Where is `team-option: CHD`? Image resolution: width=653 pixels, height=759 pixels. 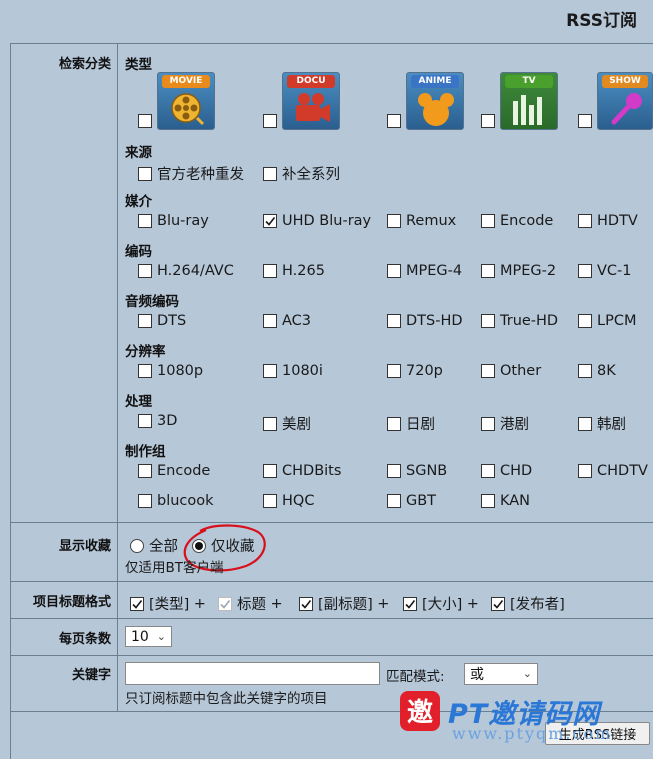
team-option: CHD is located at coordinates (506, 471).